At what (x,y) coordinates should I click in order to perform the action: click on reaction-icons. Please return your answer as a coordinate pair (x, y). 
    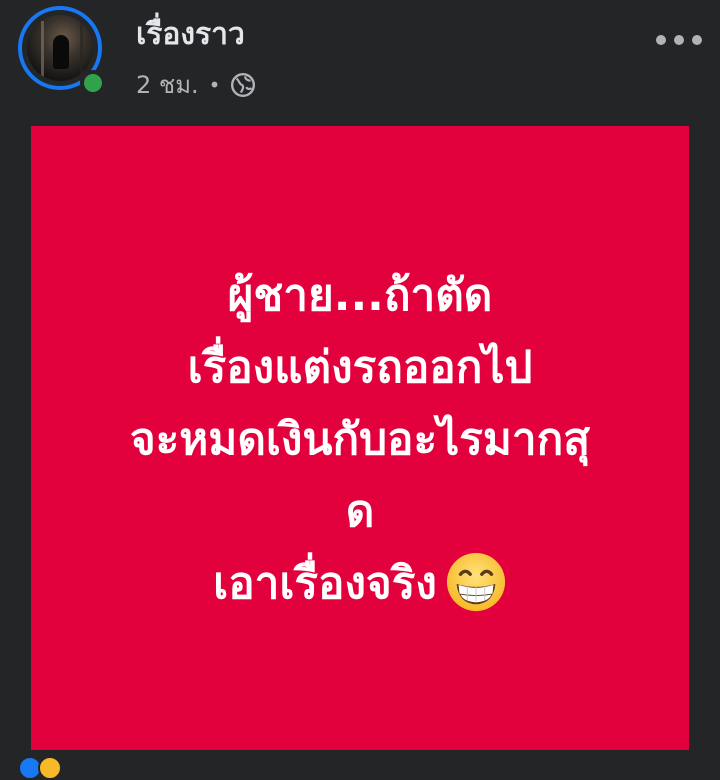
    Looking at the image, I should click on (40, 768).